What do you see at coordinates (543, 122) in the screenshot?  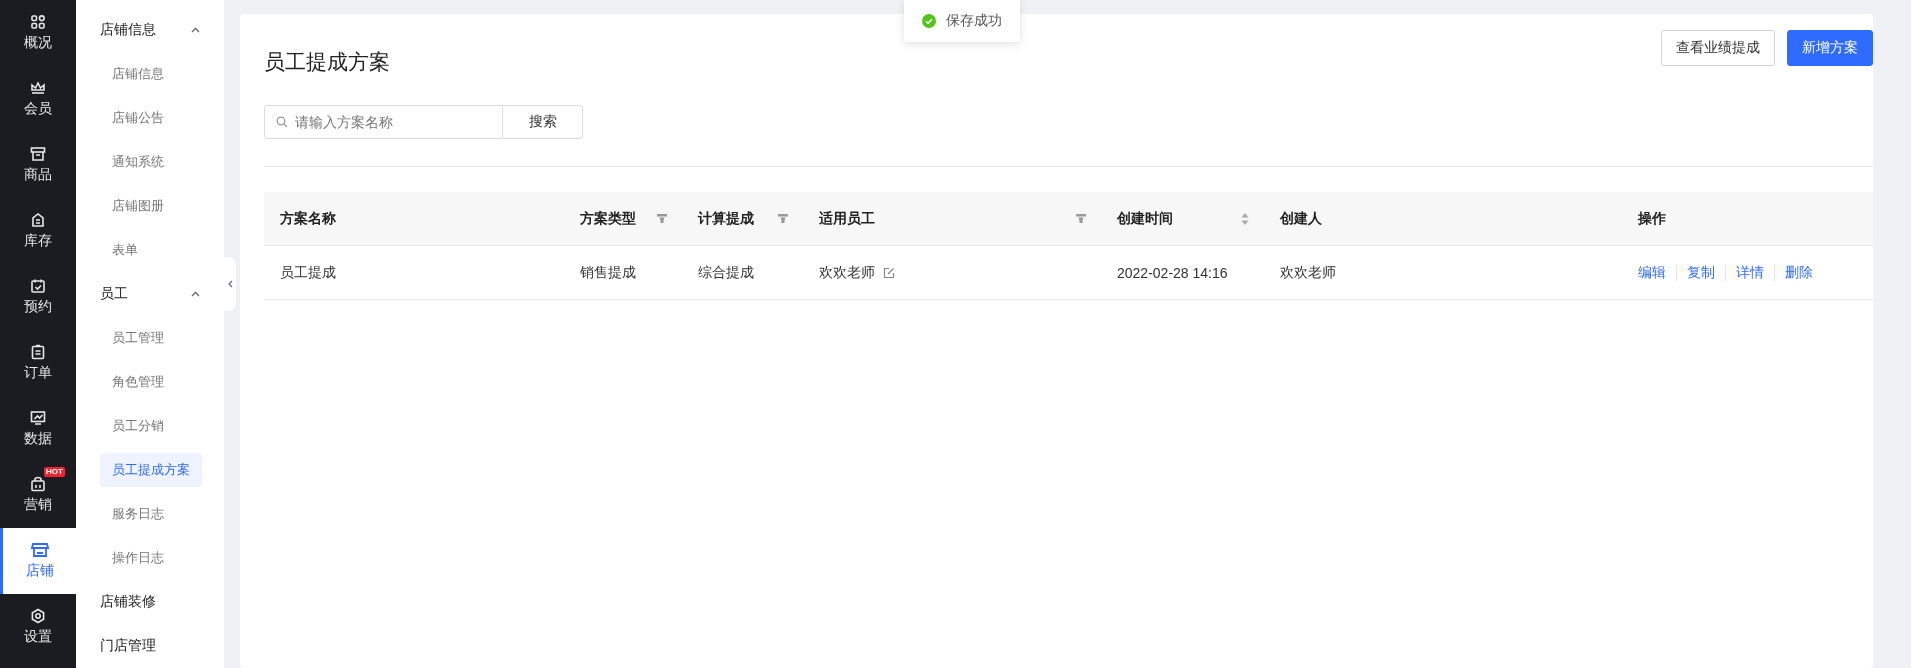 I see `search-button: 搜索` at bounding box center [543, 122].